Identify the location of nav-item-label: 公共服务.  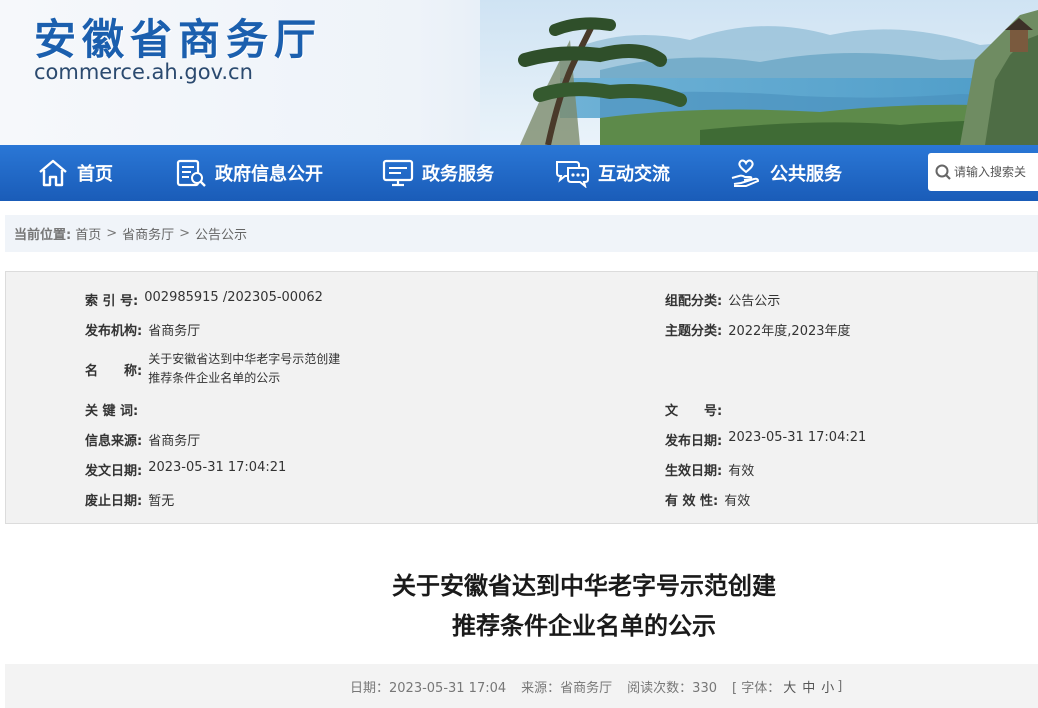
(806, 174).